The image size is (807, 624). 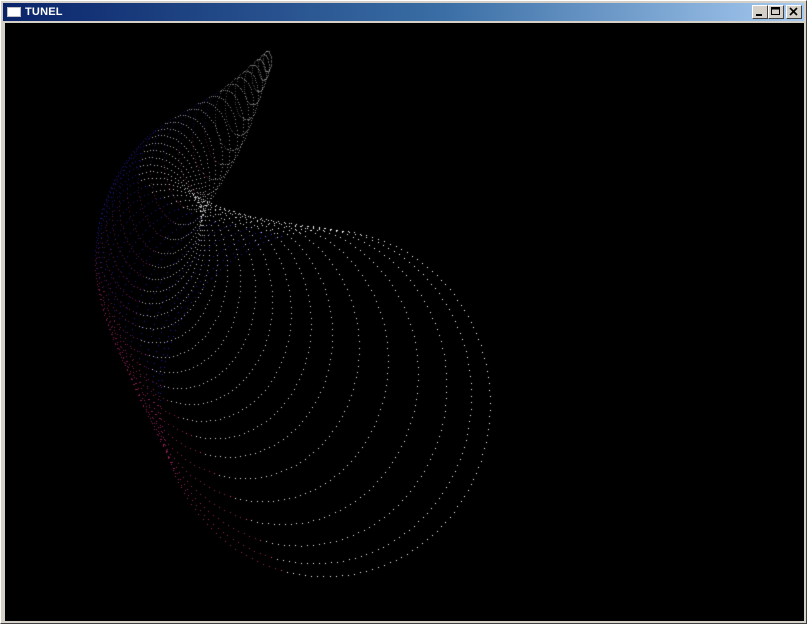 I want to click on maximize-icon, so click(x=775, y=11).